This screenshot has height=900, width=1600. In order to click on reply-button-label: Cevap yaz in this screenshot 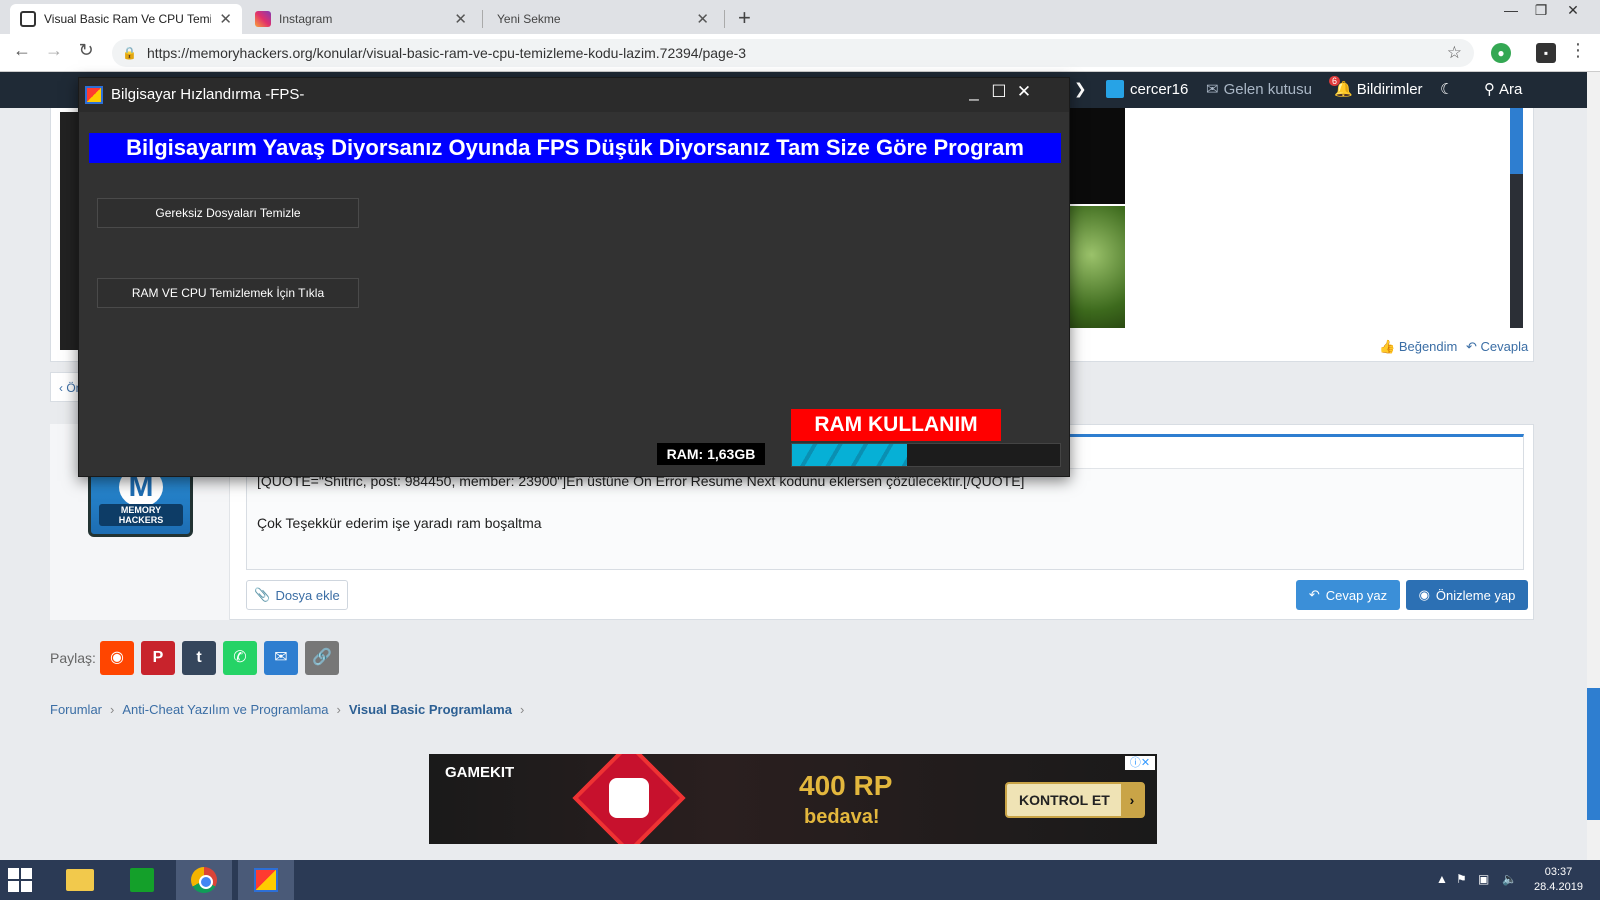, I will do `click(1356, 595)`.